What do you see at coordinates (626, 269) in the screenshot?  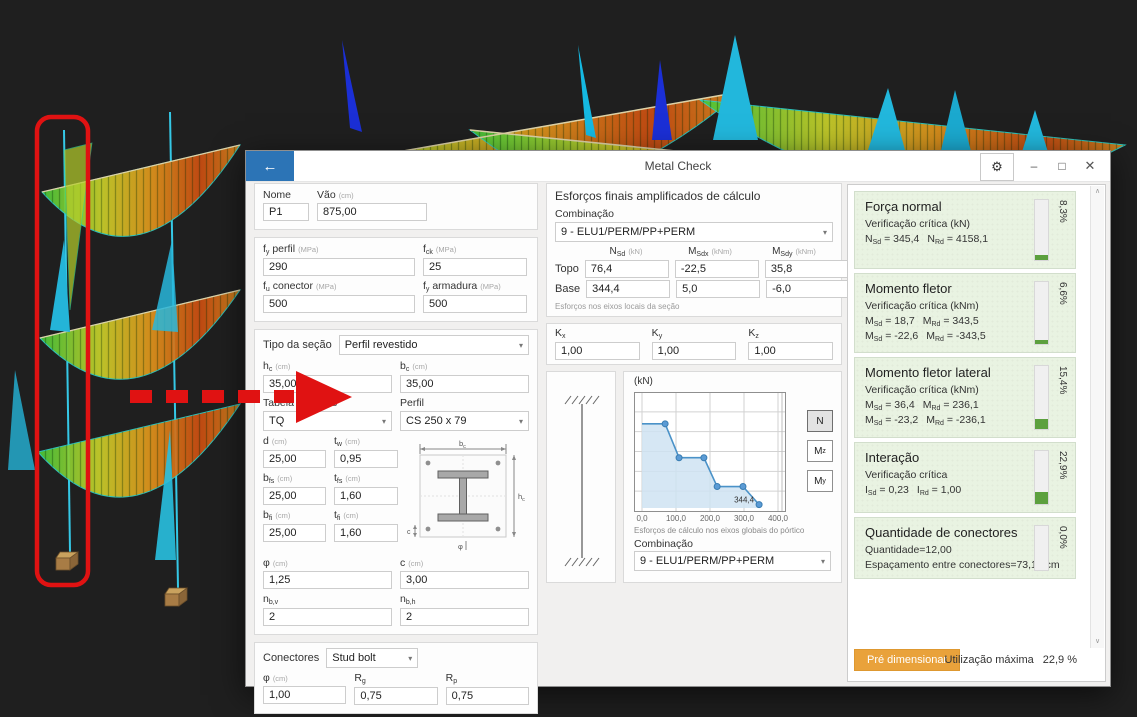 I see `topo-nsd-input` at bounding box center [626, 269].